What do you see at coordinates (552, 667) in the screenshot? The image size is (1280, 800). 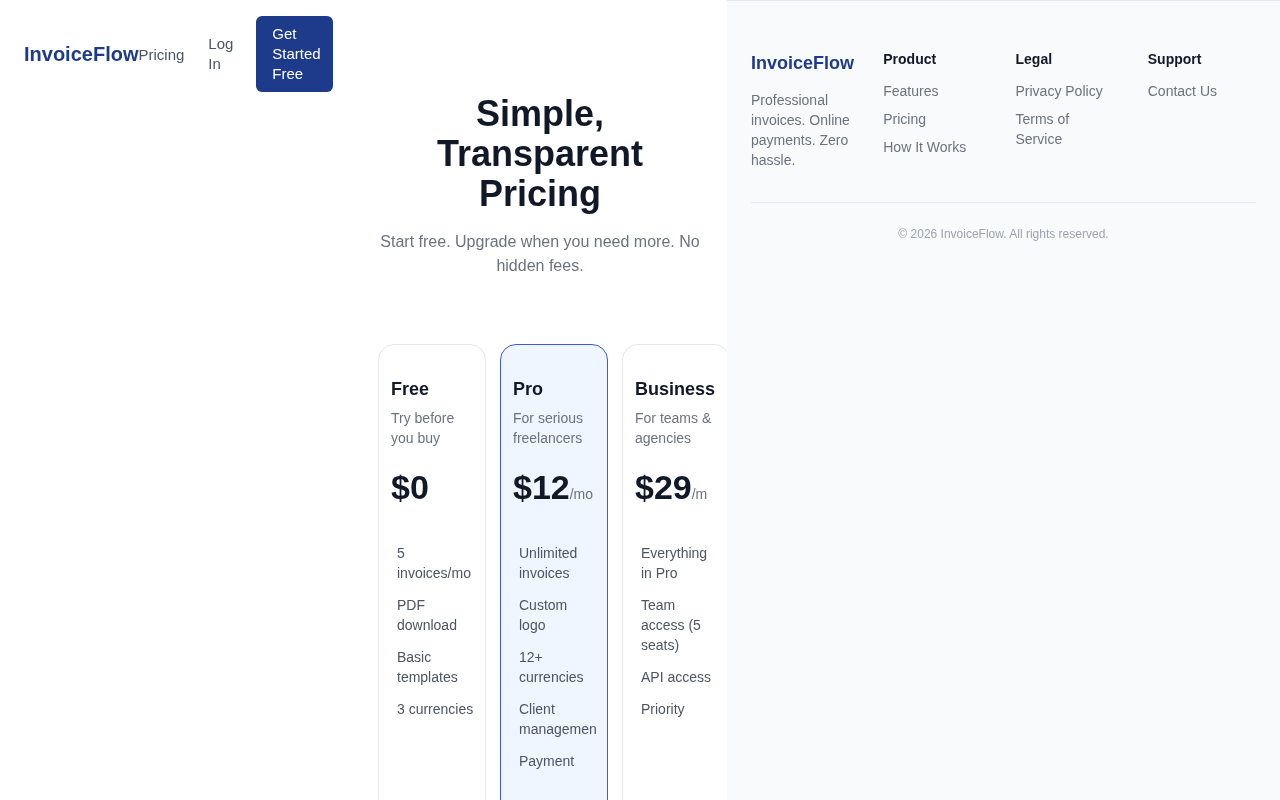 I see `feature-item: 12+ currencies` at bounding box center [552, 667].